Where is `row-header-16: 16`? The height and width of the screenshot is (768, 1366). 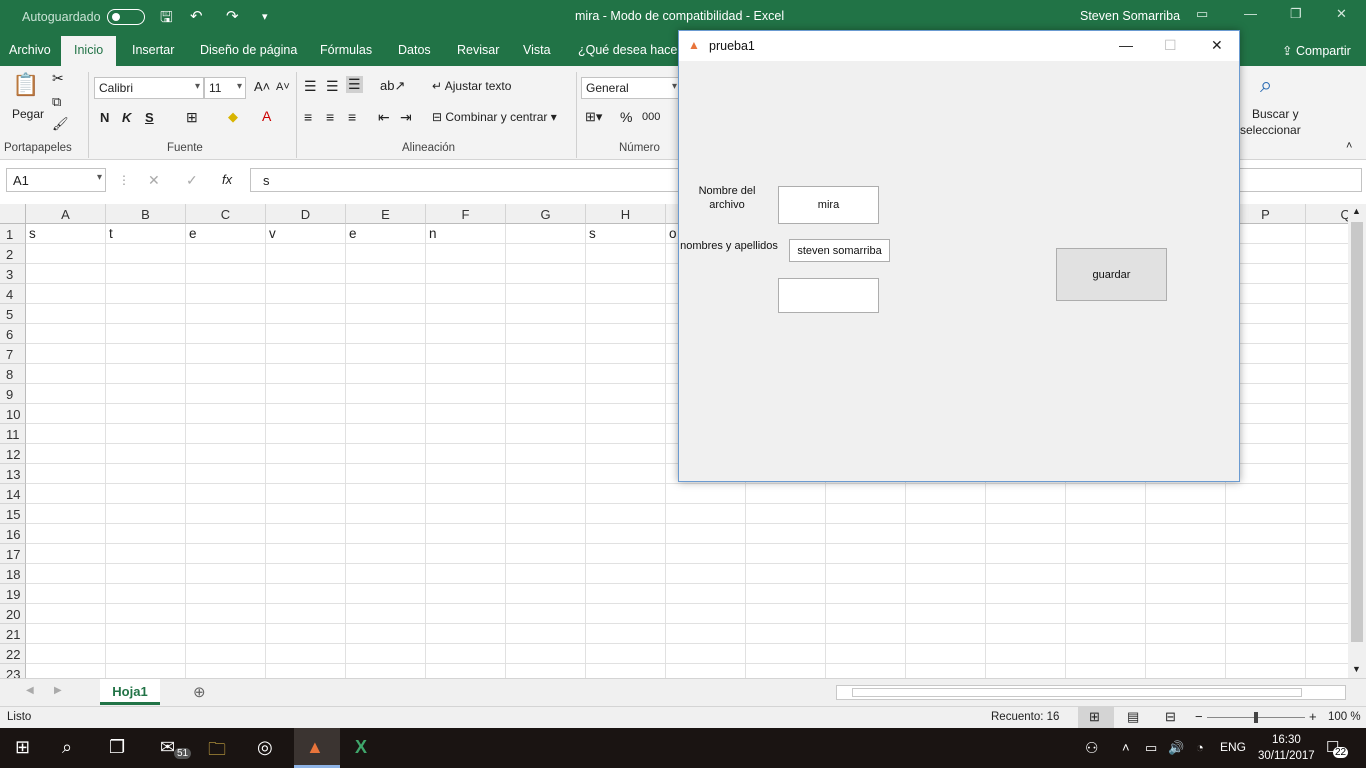
row-header-16: 16 is located at coordinates (13, 534).